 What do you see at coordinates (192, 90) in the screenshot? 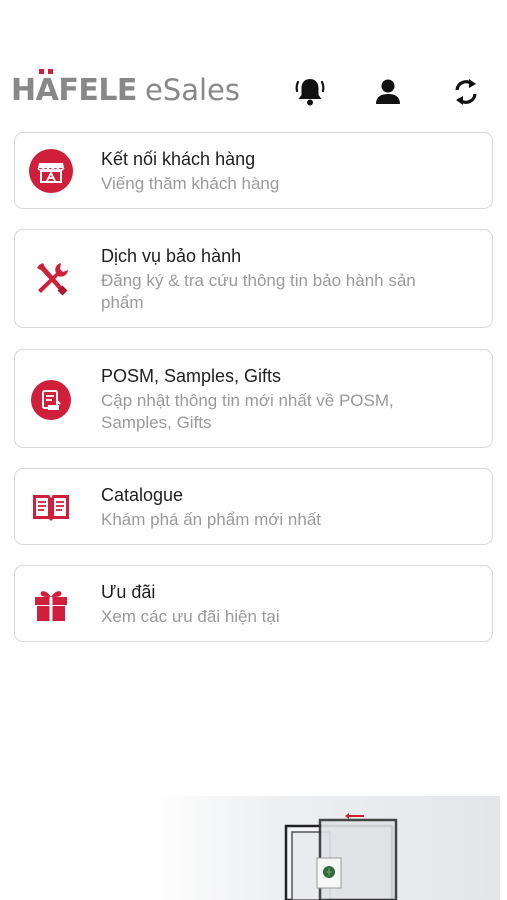
I see `product-name: eSales` at bounding box center [192, 90].